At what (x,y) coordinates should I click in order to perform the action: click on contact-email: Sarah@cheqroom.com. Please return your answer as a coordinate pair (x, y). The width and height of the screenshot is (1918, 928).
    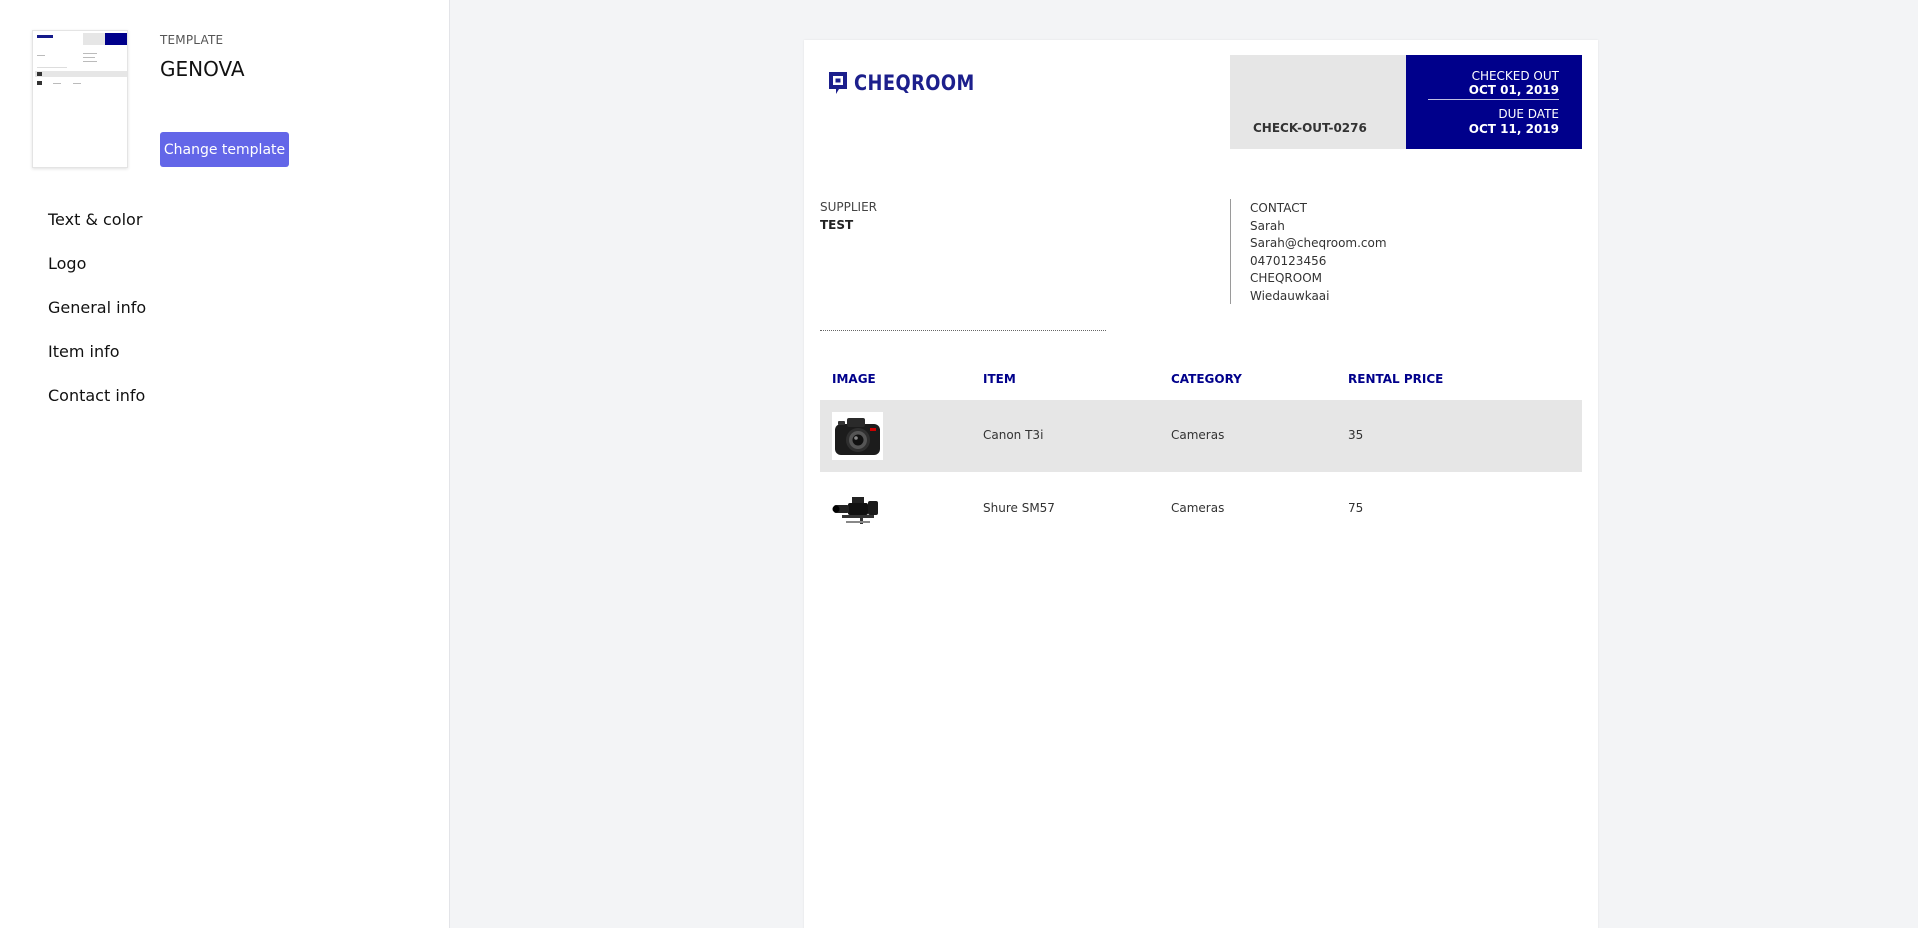
    Looking at the image, I should click on (1318, 243).